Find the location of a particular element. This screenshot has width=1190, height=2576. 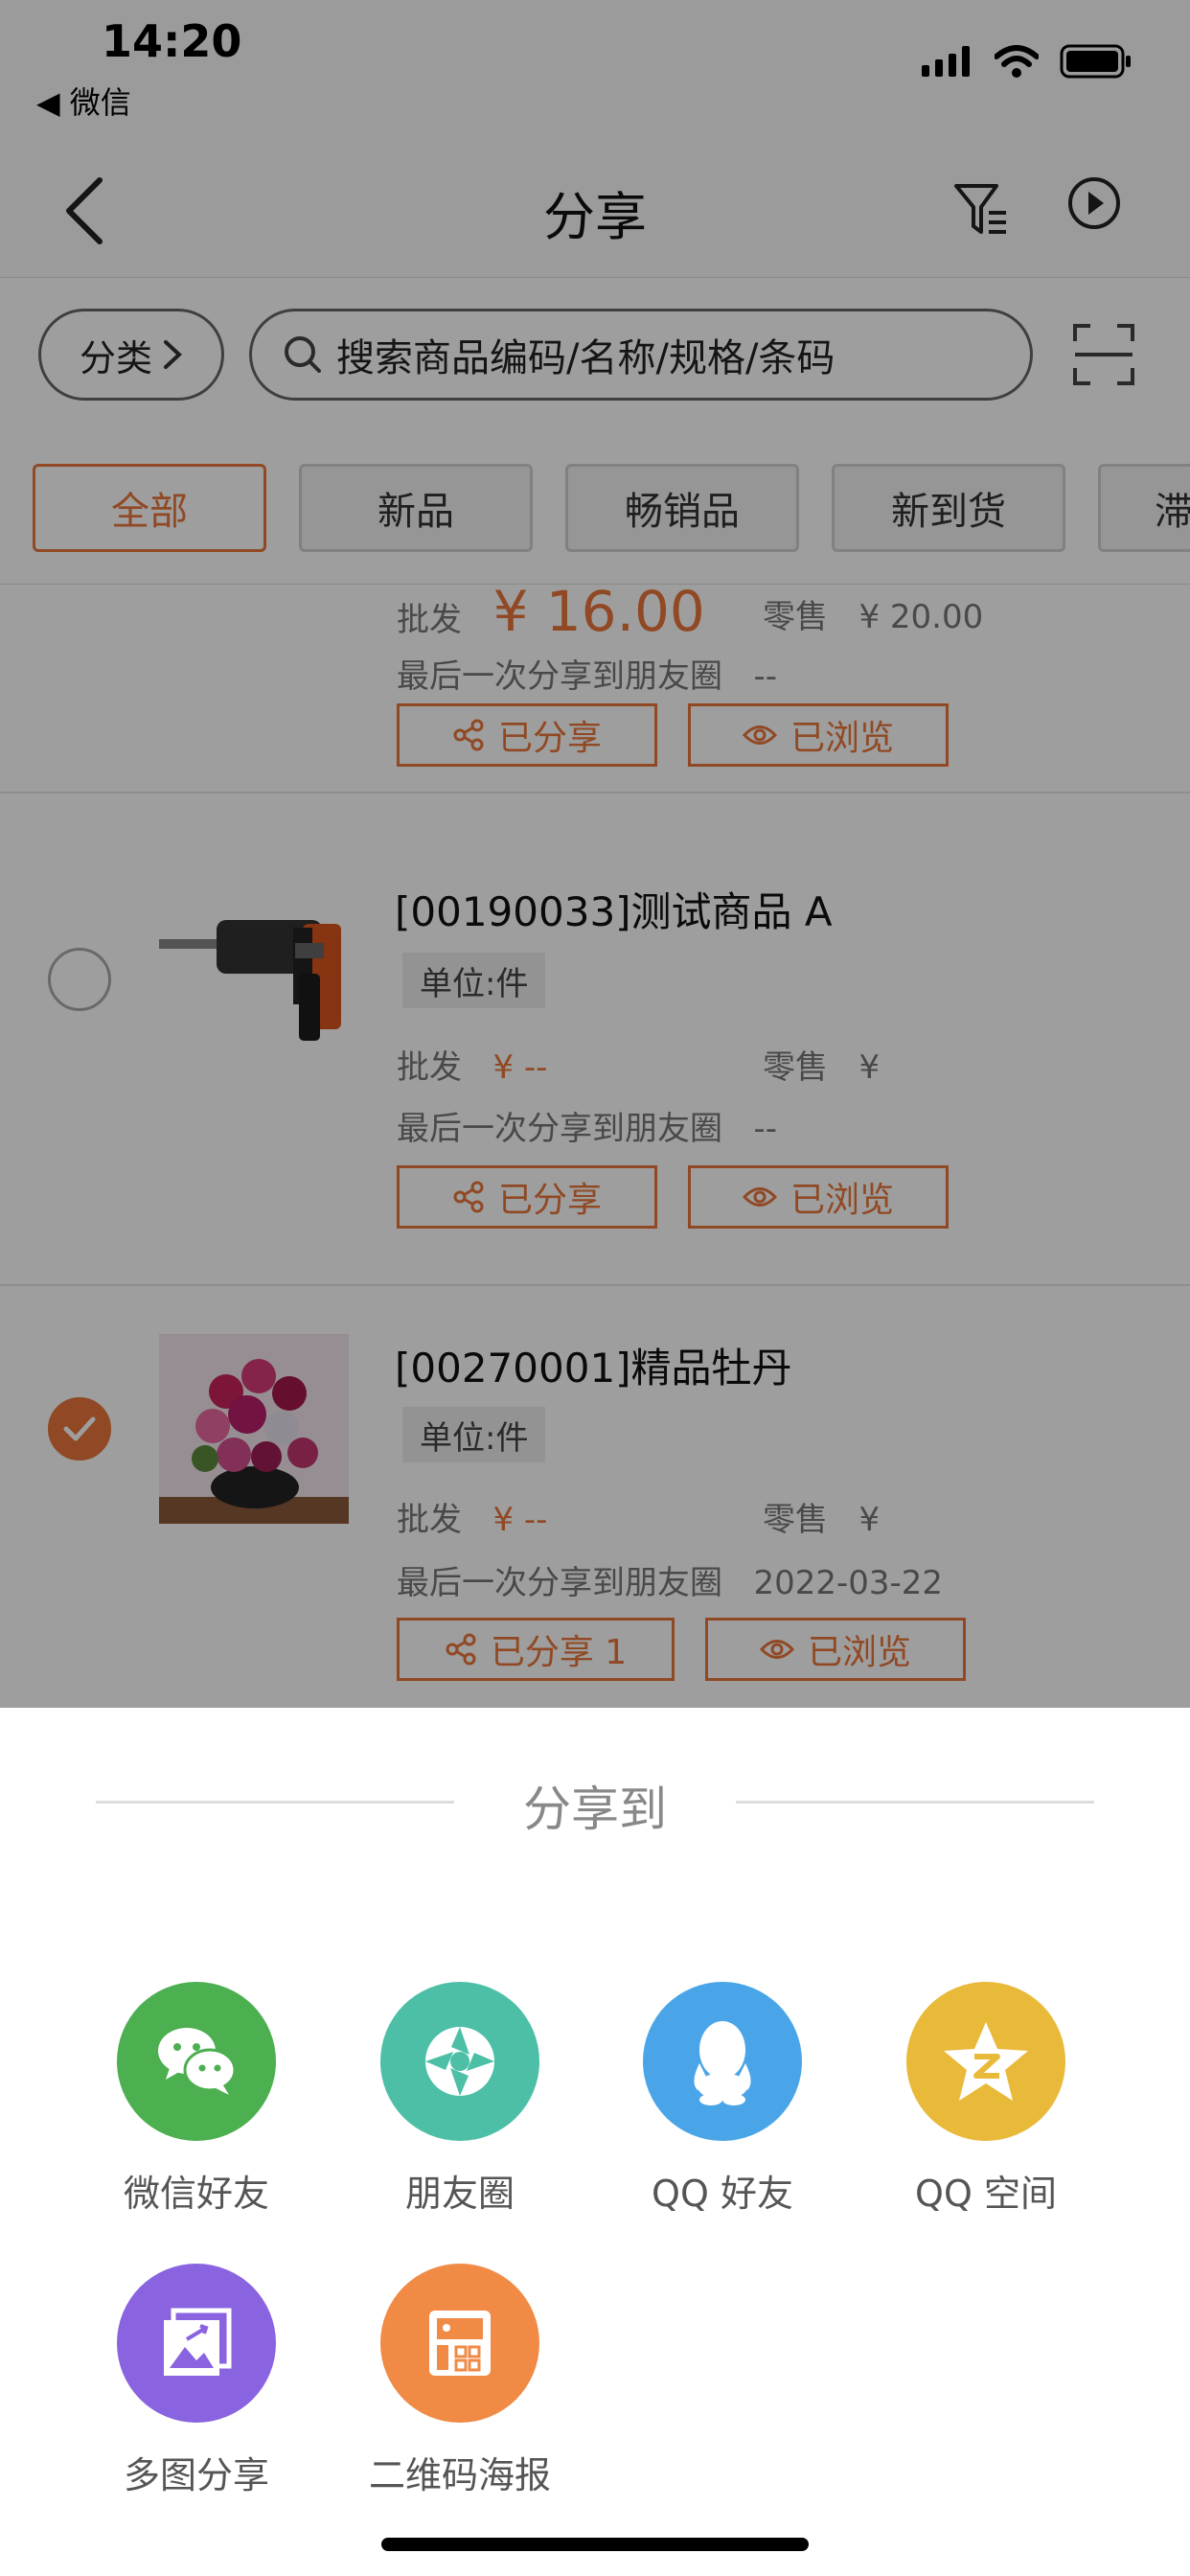

qq-icon is located at coordinates (723, 2061).